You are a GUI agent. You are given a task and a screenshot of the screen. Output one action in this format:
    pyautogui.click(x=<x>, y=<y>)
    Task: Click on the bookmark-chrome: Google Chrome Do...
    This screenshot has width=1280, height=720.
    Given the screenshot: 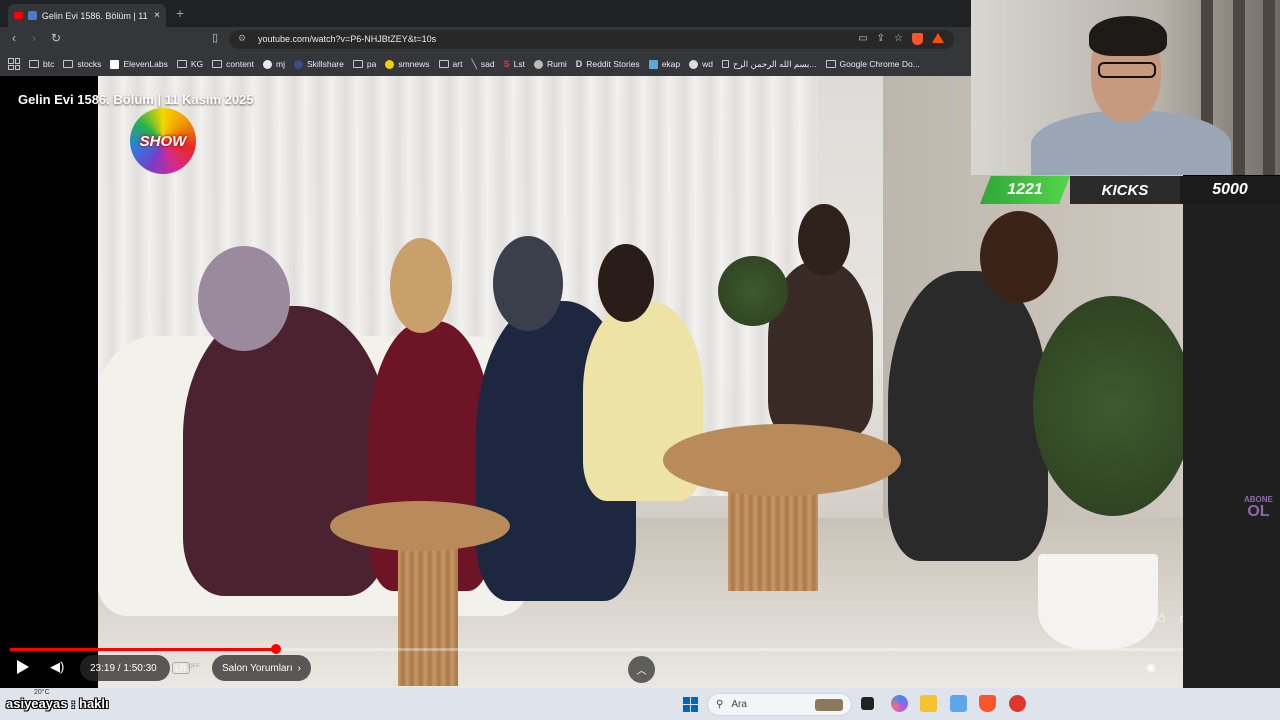 What is the action you would take?
    pyautogui.click(x=872, y=64)
    